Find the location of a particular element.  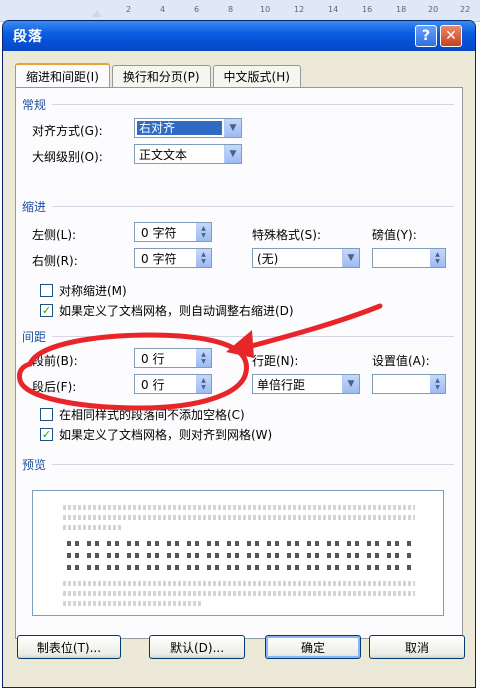

section-spacing-title: 间距 is located at coordinates (34, 337).